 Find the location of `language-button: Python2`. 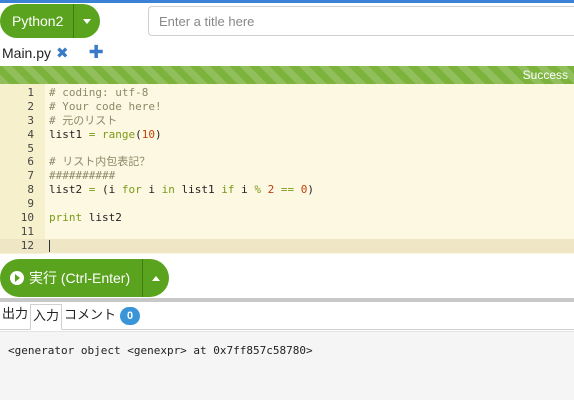

language-button: Python2 is located at coordinates (37, 21).